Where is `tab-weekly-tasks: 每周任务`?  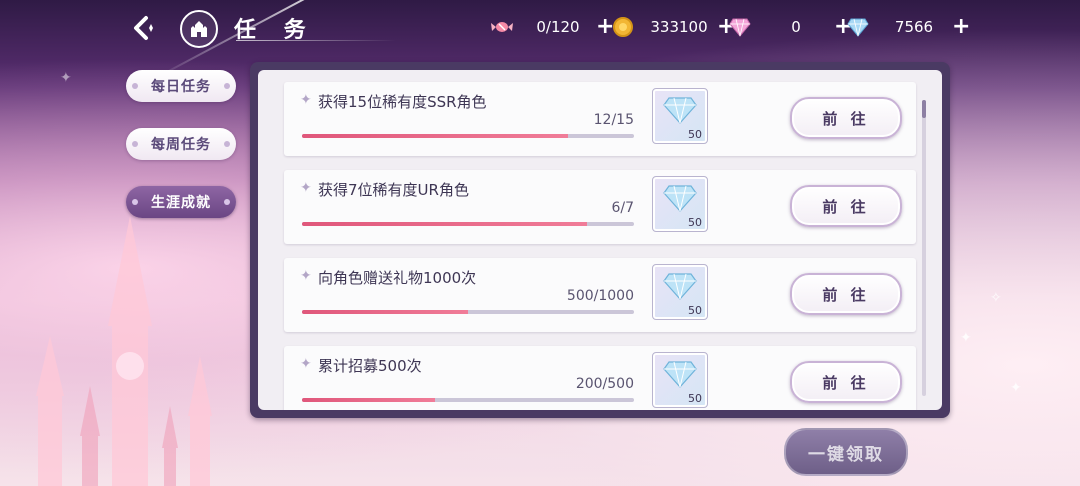 tab-weekly-tasks: 每周任务 is located at coordinates (181, 144).